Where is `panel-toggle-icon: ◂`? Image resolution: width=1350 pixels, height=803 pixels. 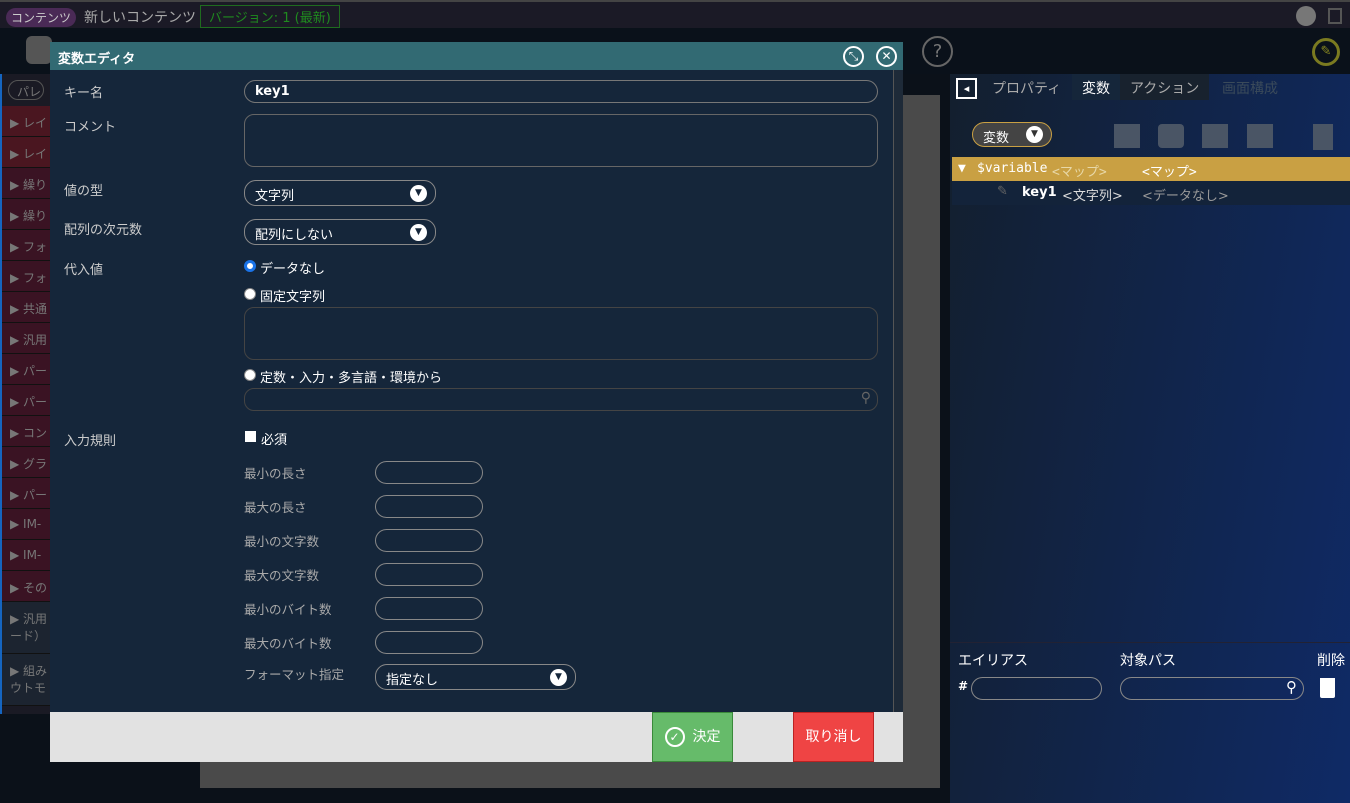
panel-toggle-icon: ◂ is located at coordinates (966, 88).